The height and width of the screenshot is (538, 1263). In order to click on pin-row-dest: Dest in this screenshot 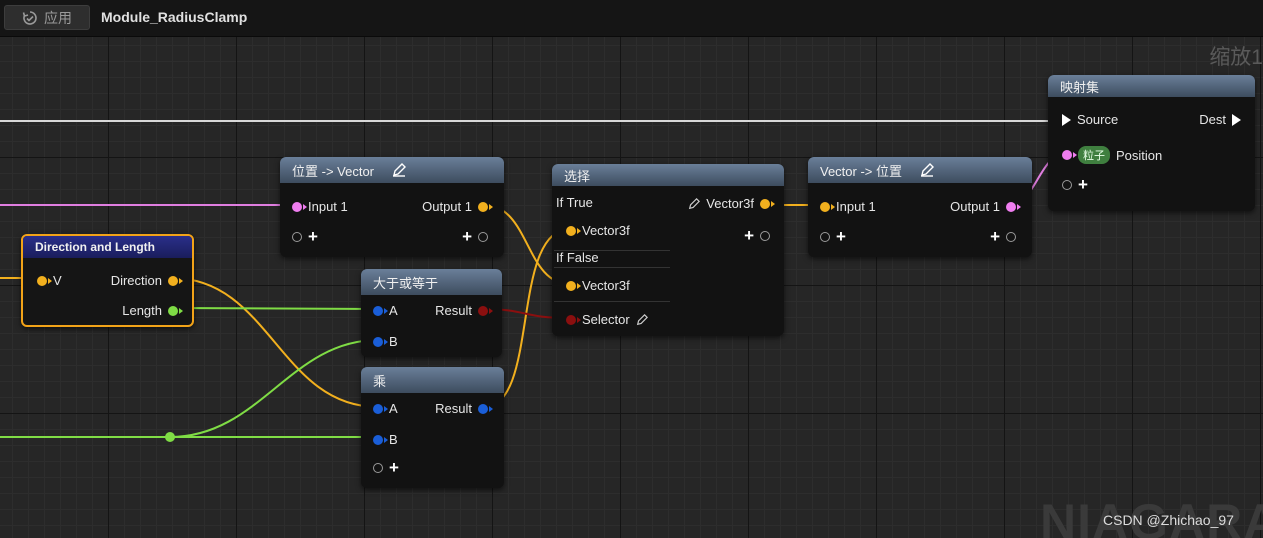, I will do `click(1220, 119)`.